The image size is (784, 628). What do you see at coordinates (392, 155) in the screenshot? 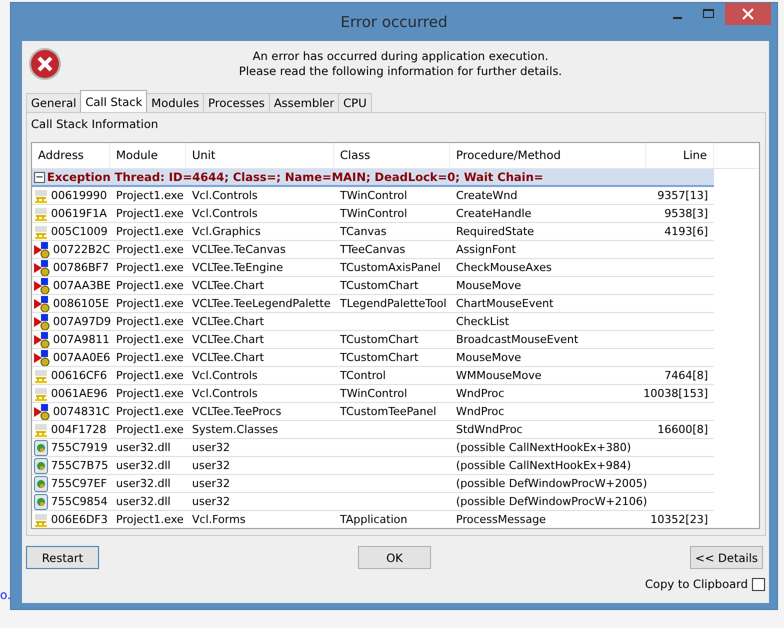
I see `column-header: Class` at bounding box center [392, 155].